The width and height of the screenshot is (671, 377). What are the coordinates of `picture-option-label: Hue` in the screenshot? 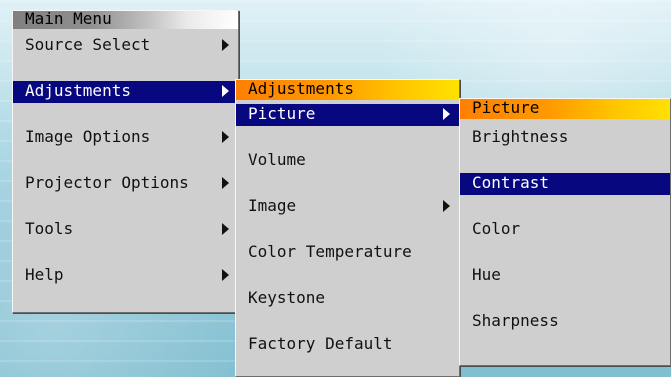 It's located at (486, 274).